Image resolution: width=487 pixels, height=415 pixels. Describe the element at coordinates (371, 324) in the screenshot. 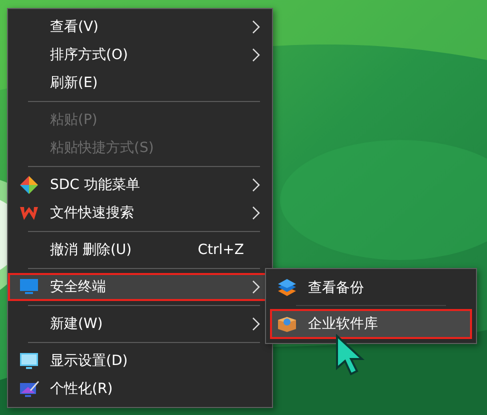

I see `menu-item: 企业软件库` at that location.